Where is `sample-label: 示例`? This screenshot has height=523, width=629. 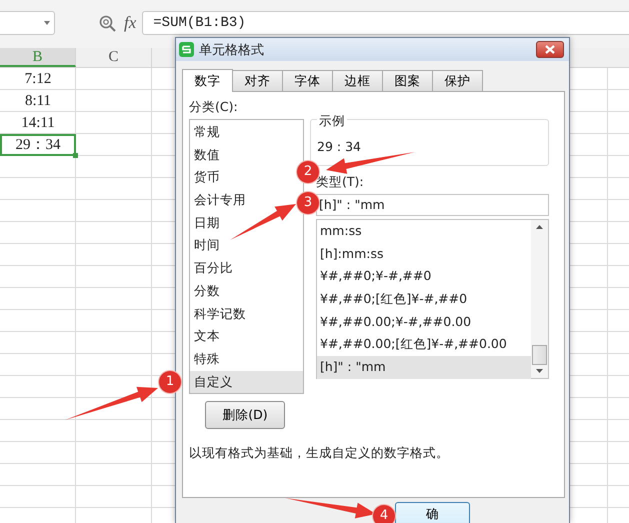 sample-label: 示例 is located at coordinates (332, 121).